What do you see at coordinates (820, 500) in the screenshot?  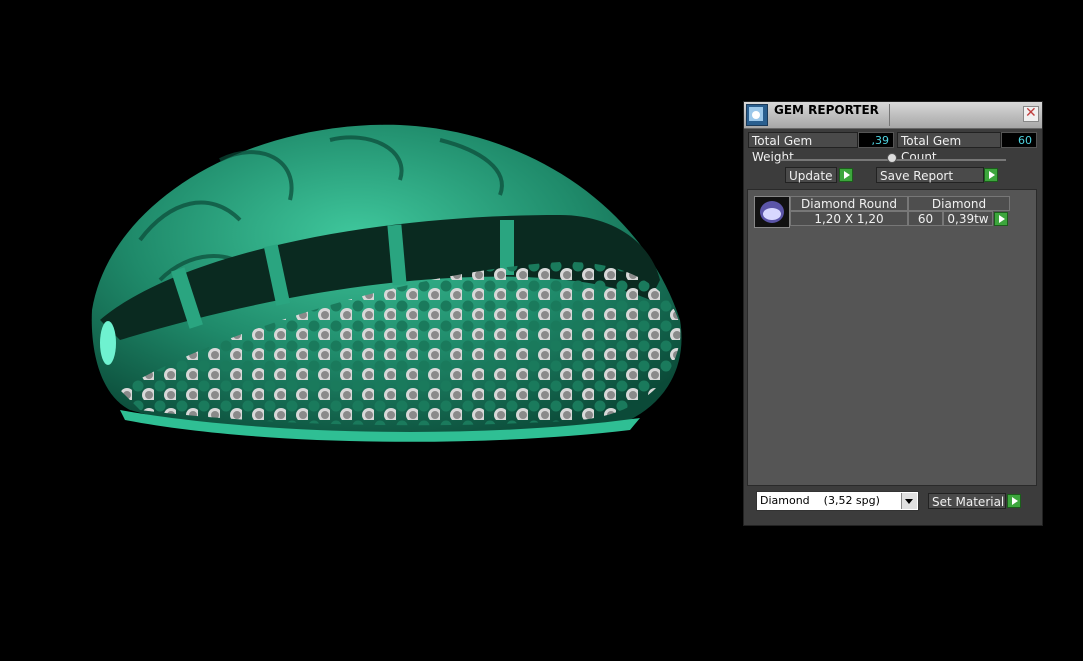 I see `material-select-value: Diamond (3,52 spg)` at bounding box center [820, 500].